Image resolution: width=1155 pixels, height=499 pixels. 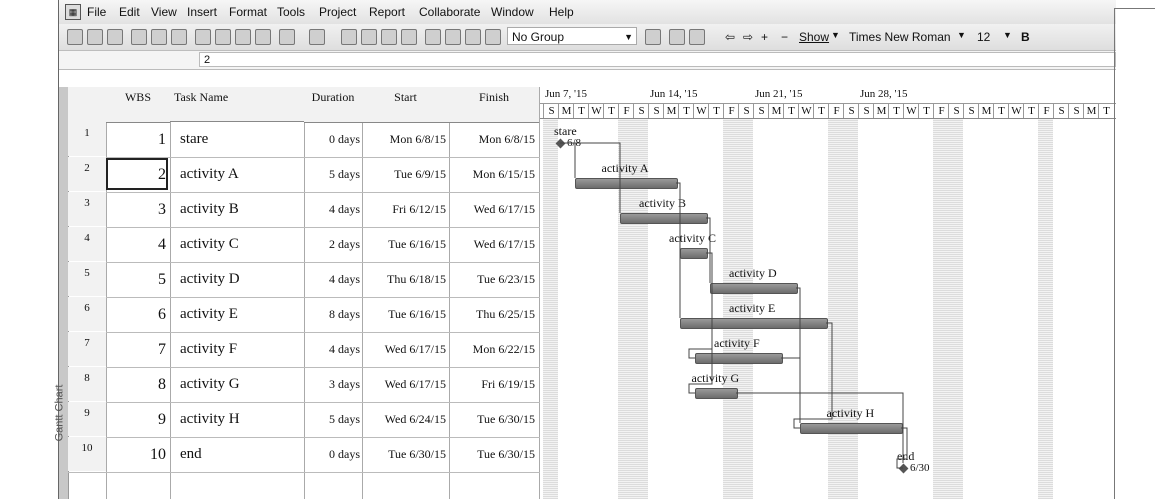 I want to click on row-start: Mon 6/8/15, so click(x=404, y=139).